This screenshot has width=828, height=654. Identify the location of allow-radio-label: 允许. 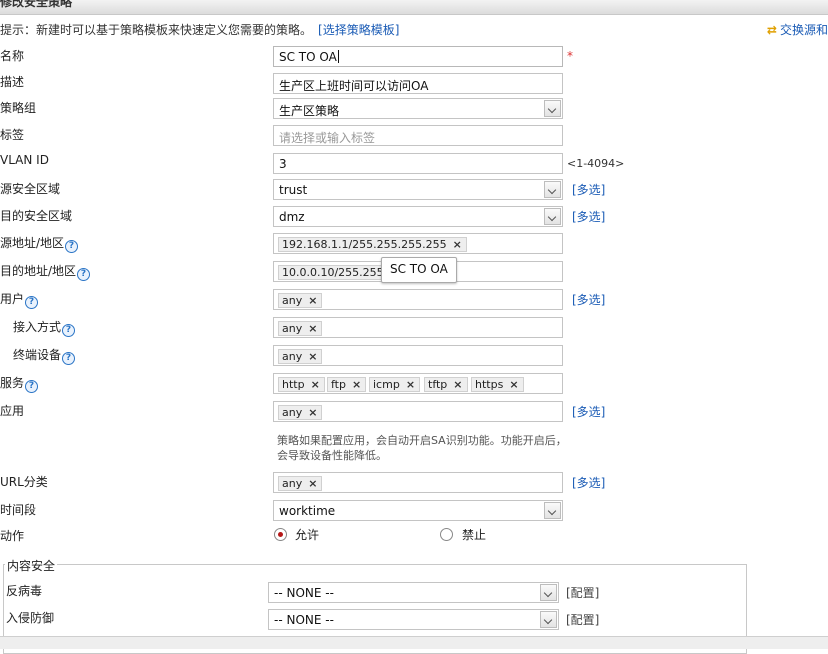
(307, 535).